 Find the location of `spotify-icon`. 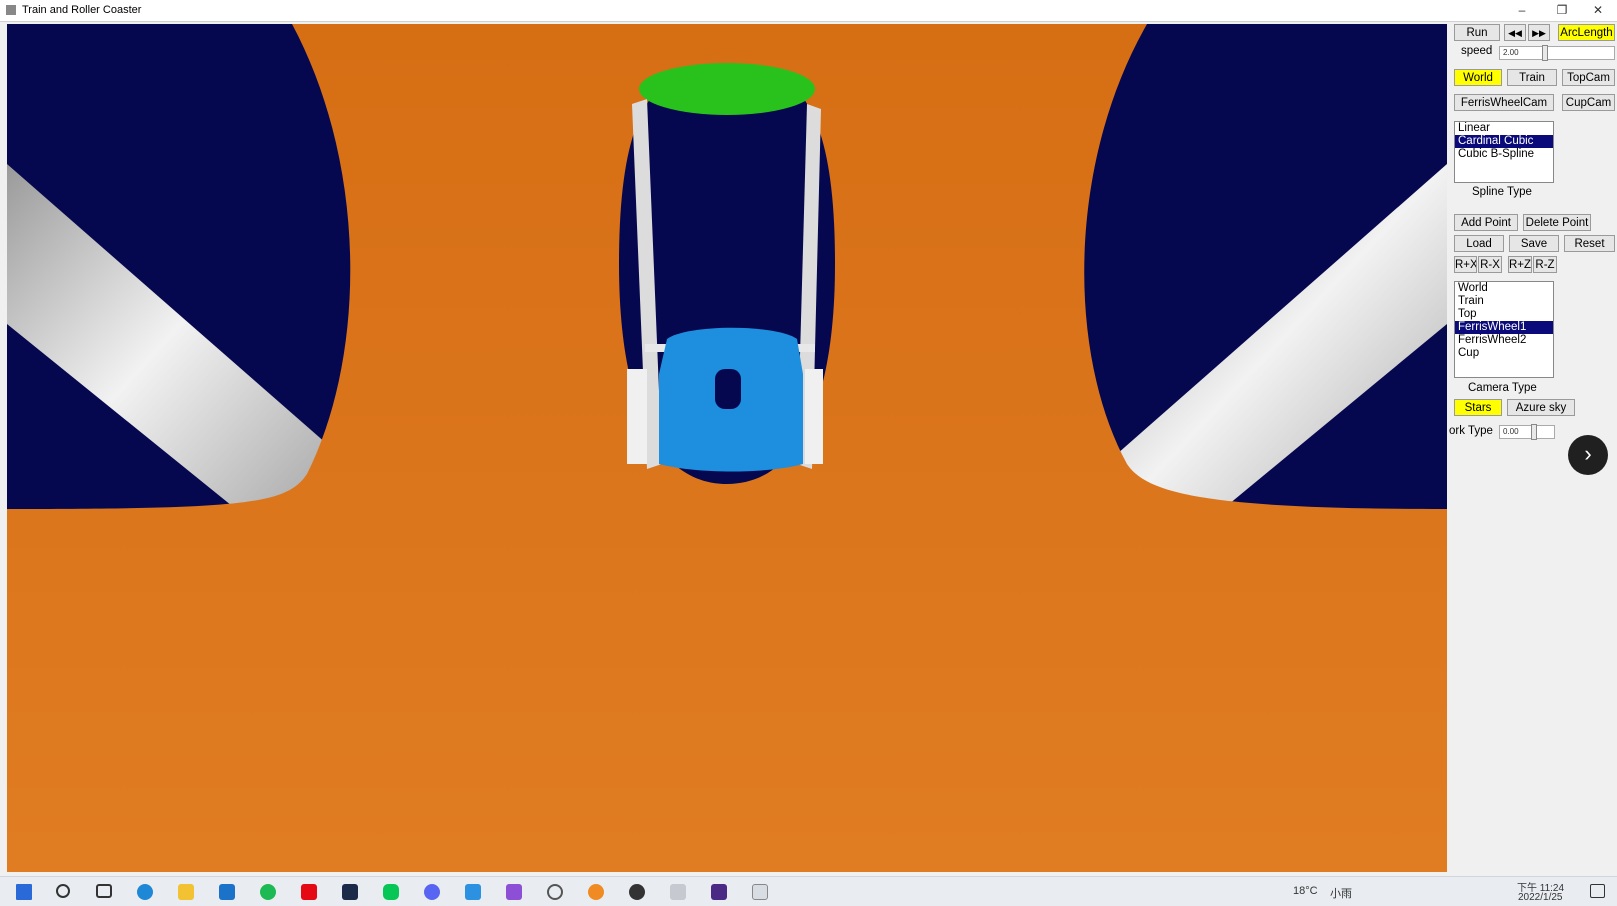

spotify-icon is located at coordinates (268, 892).